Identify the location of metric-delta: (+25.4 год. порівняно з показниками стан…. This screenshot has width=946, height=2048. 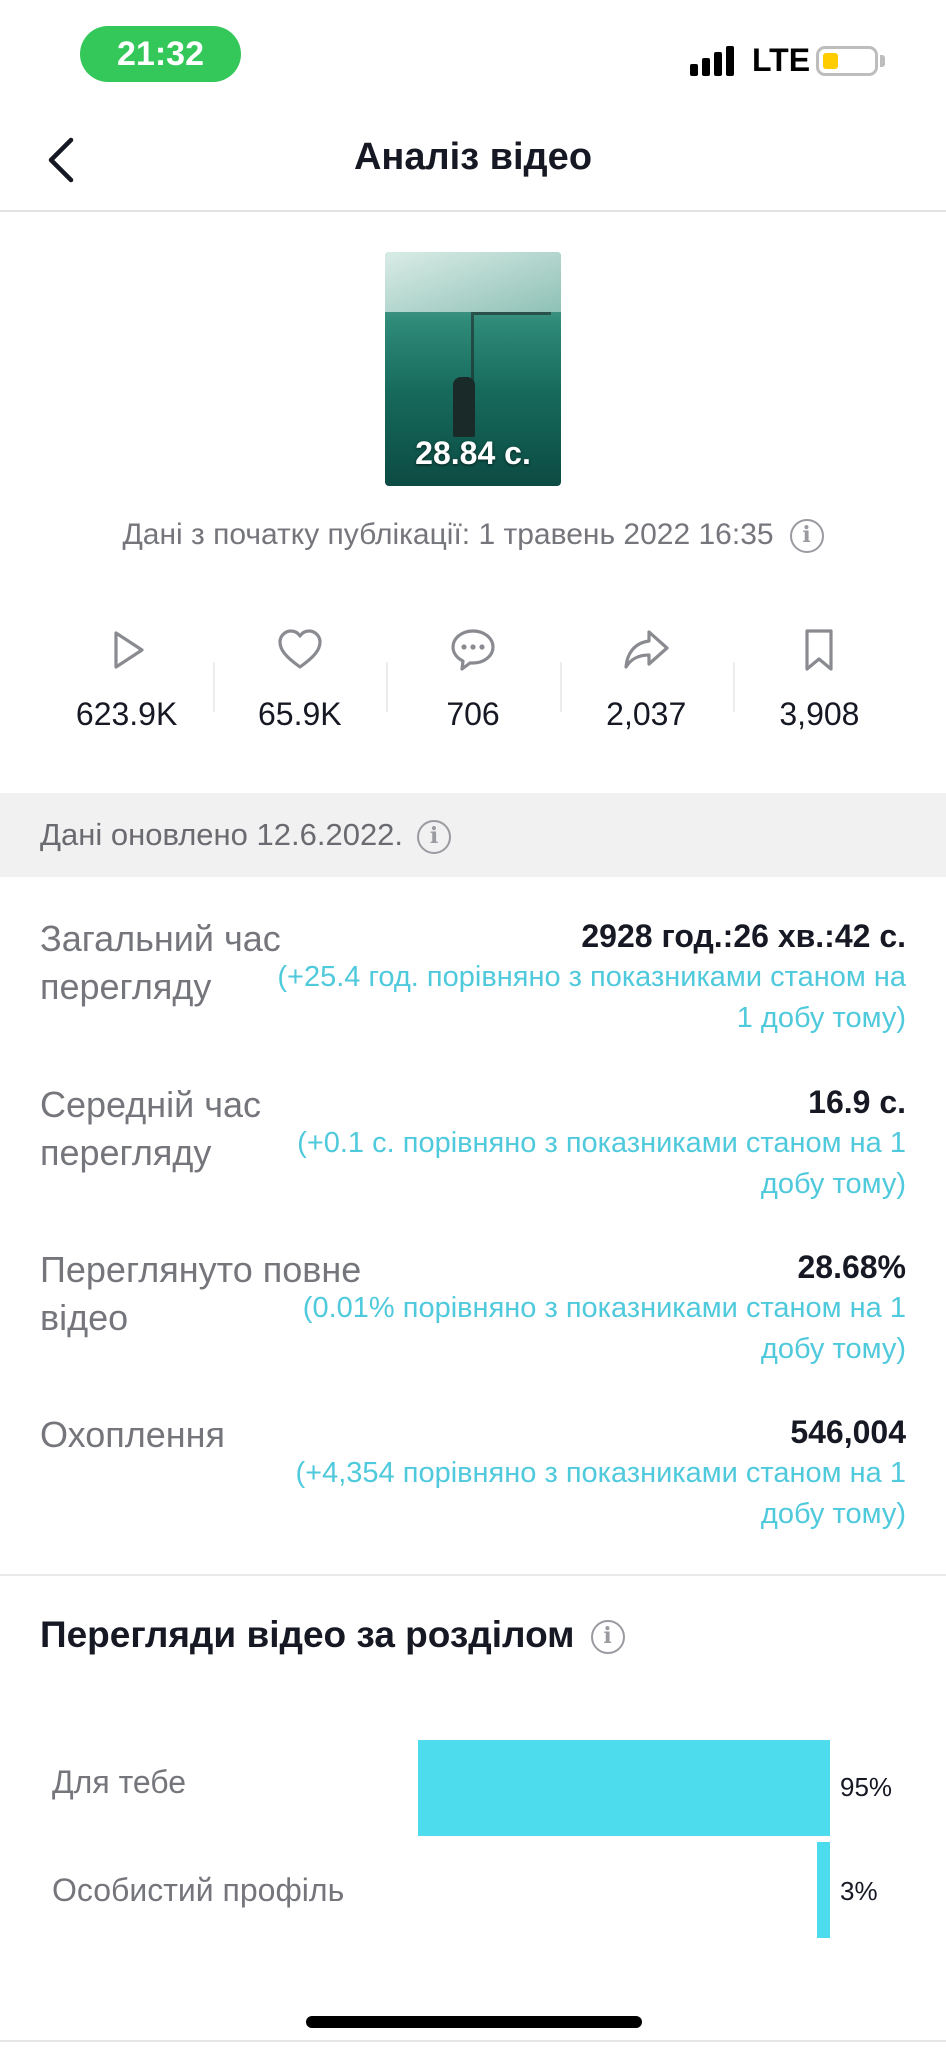
(591, 997).